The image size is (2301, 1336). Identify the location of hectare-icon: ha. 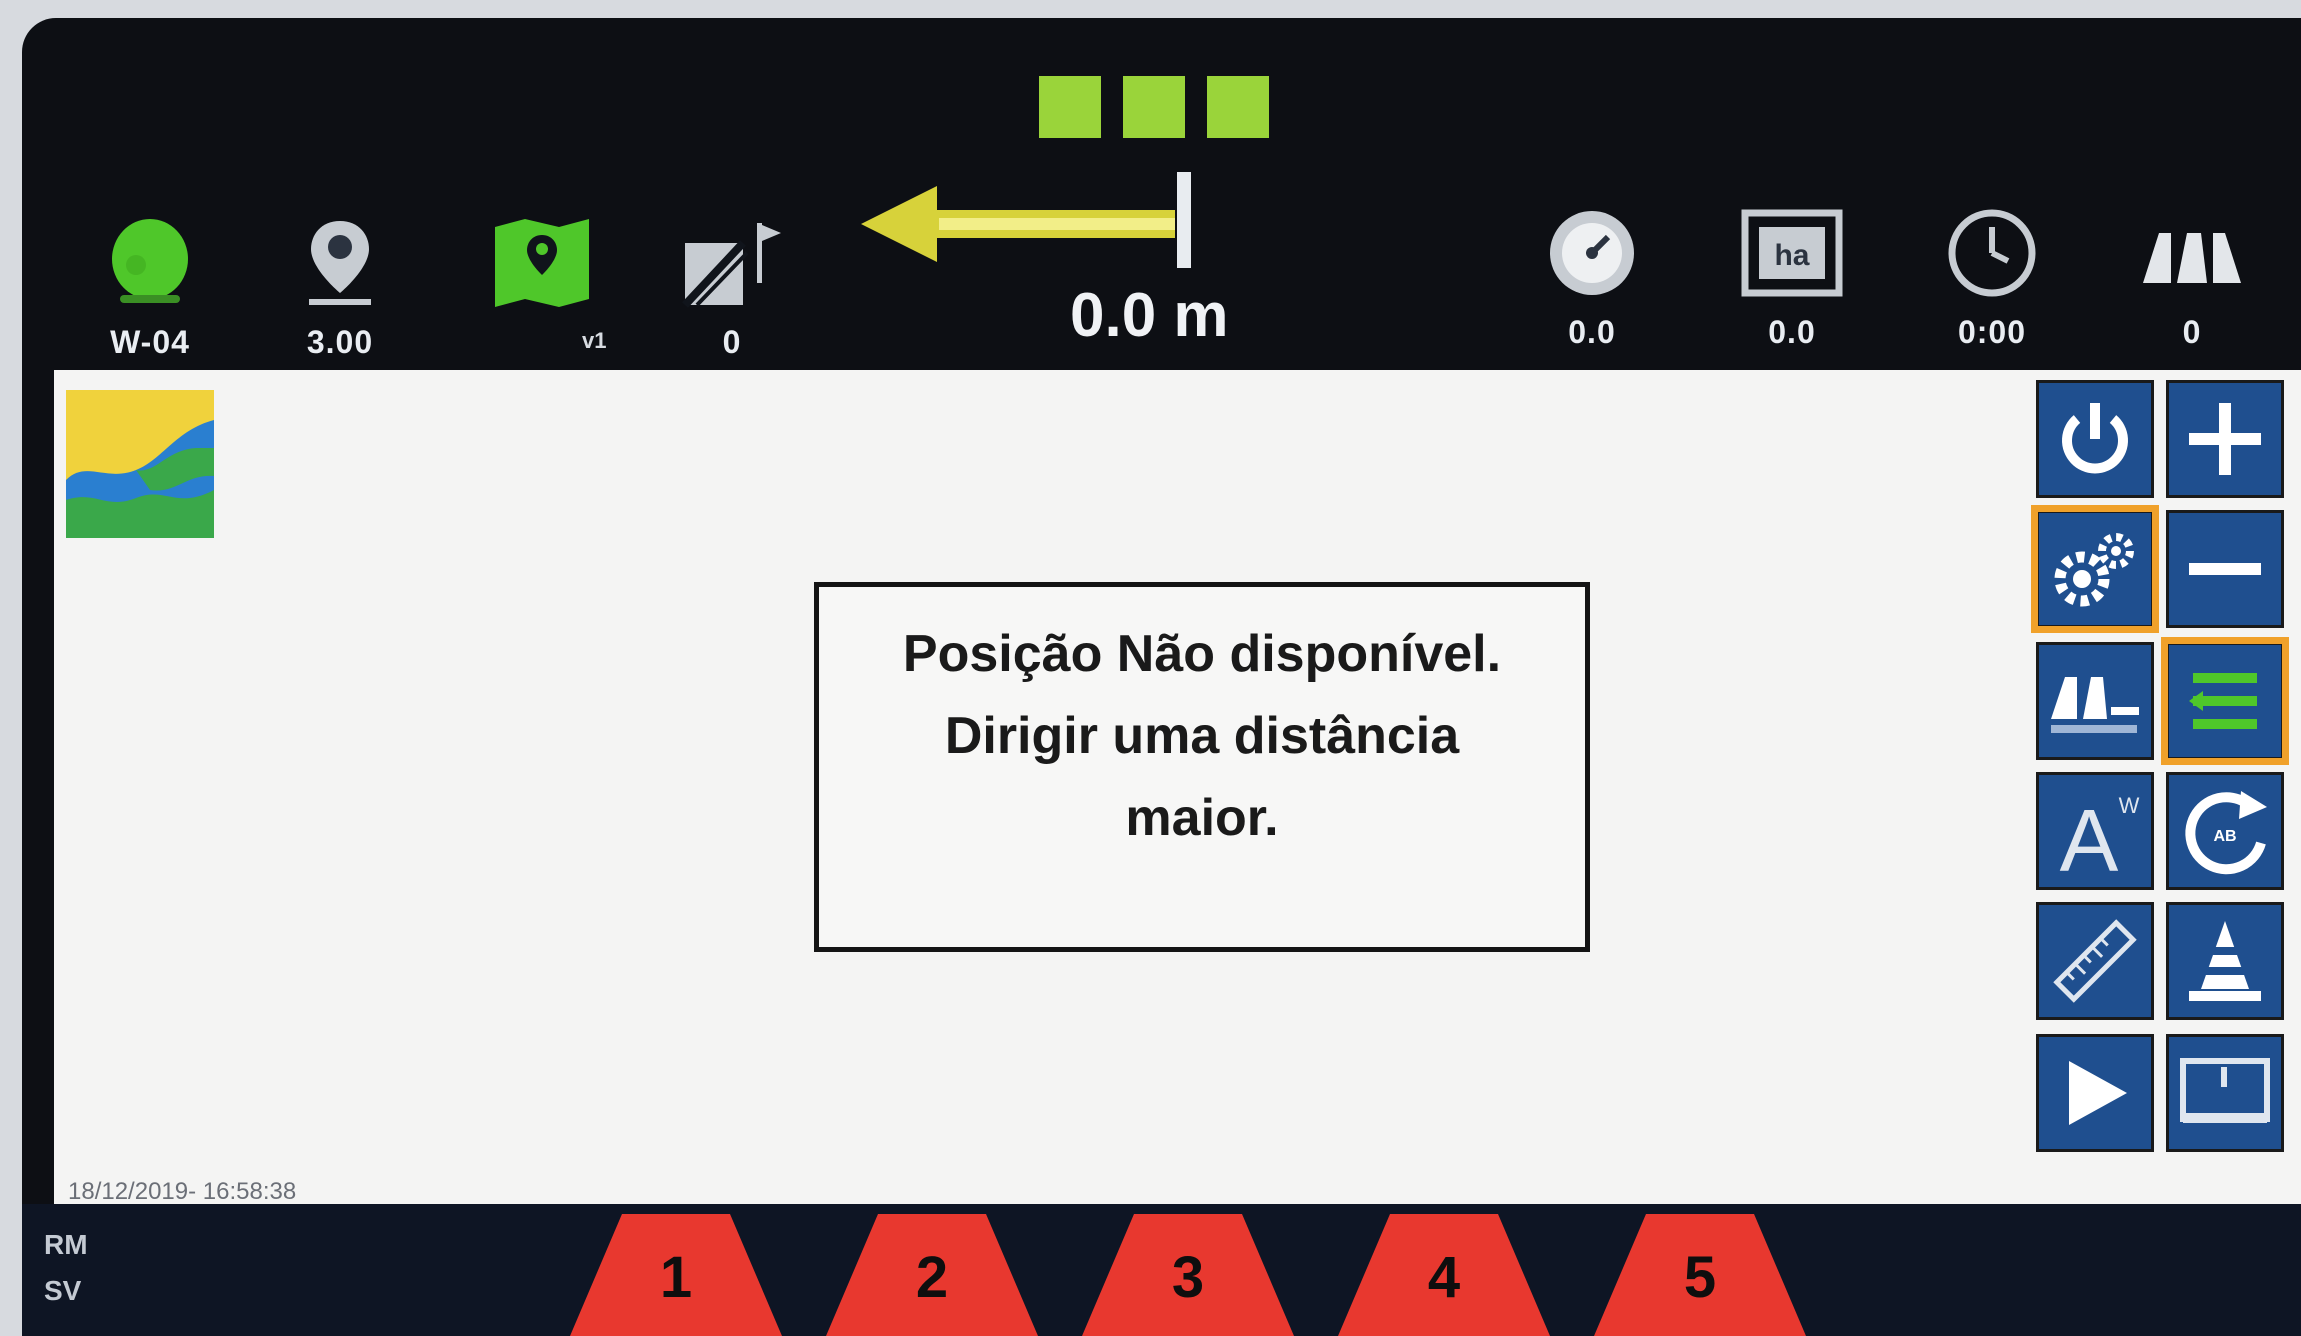
(1792, 253).